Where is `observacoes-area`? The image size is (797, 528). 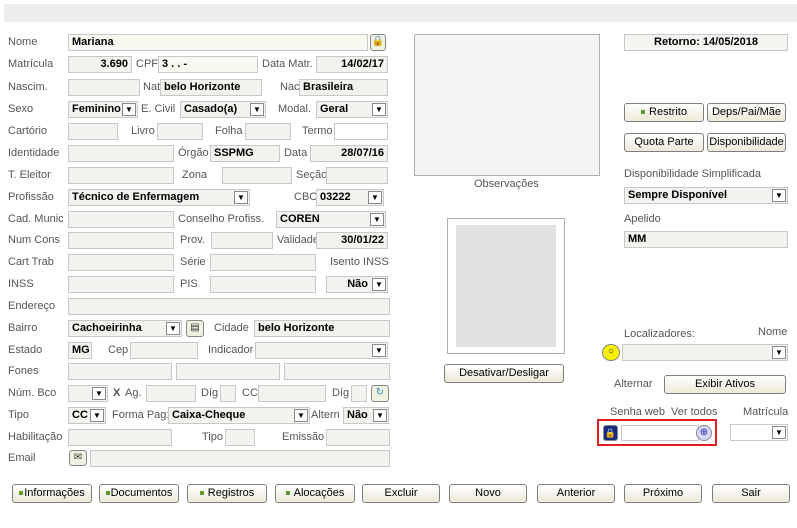 observacoes-area is located at coordinates (507, 105).